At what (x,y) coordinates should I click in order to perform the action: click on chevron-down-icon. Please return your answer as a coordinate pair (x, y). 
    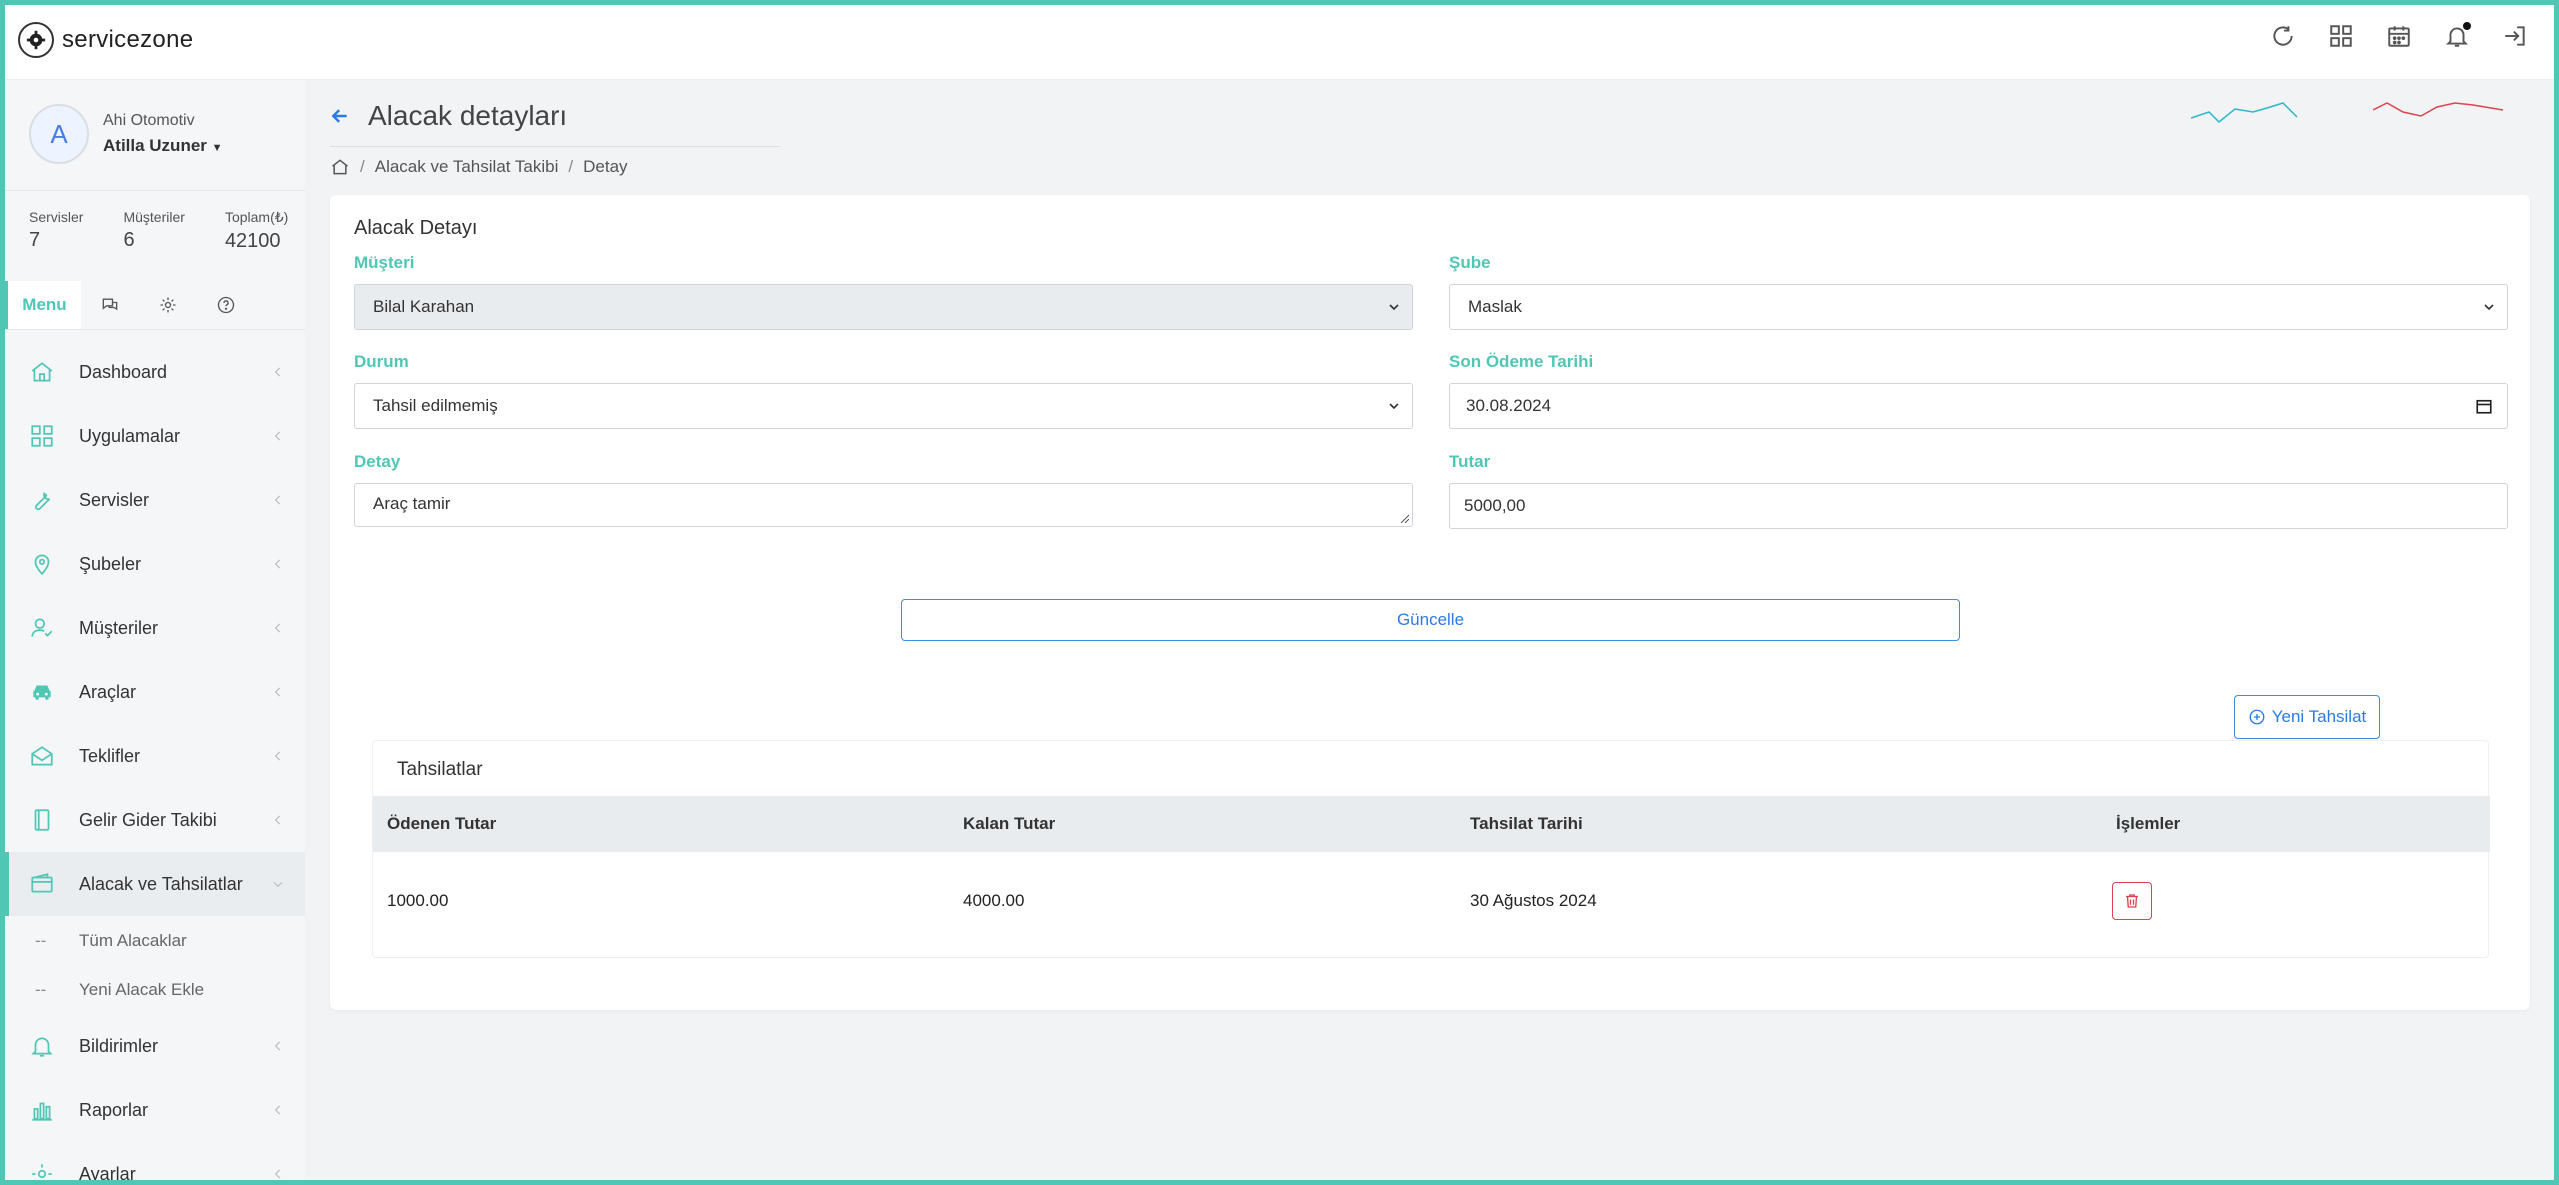
    Looking at the image, I should click on (278, 884).